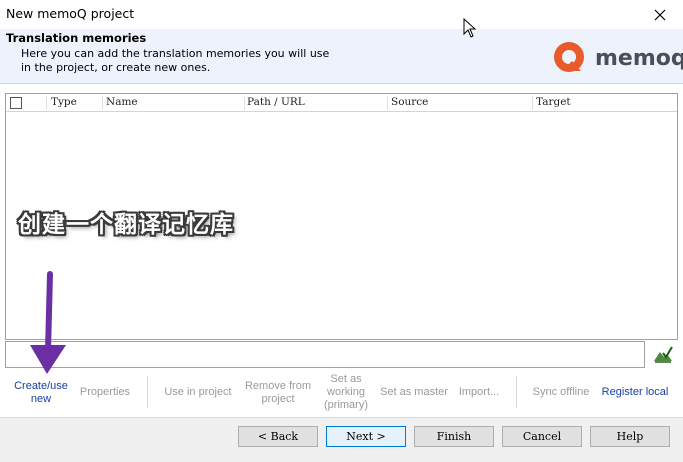  What do you see at coordinates (542, 436) in the screenshot?
I see `cancel-button: Cancel` at bounding box center [542, 436].